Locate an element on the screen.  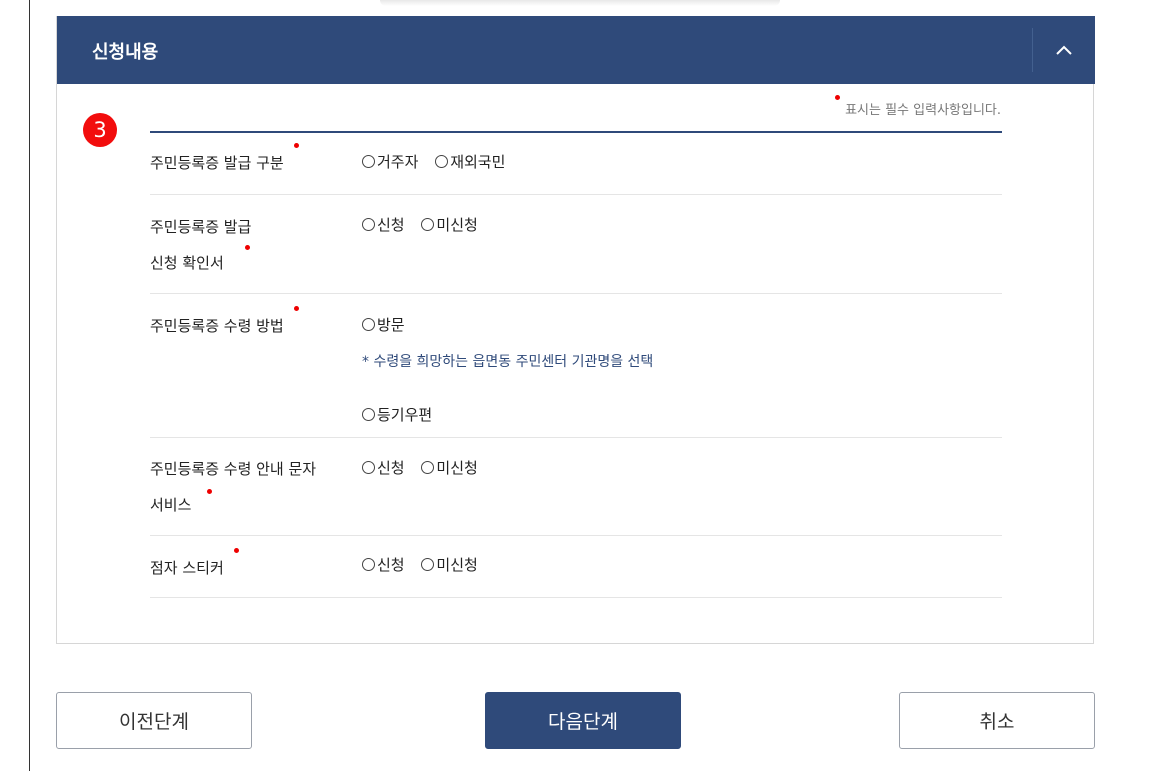
collapse-button is located at coordinates (1064, 50).